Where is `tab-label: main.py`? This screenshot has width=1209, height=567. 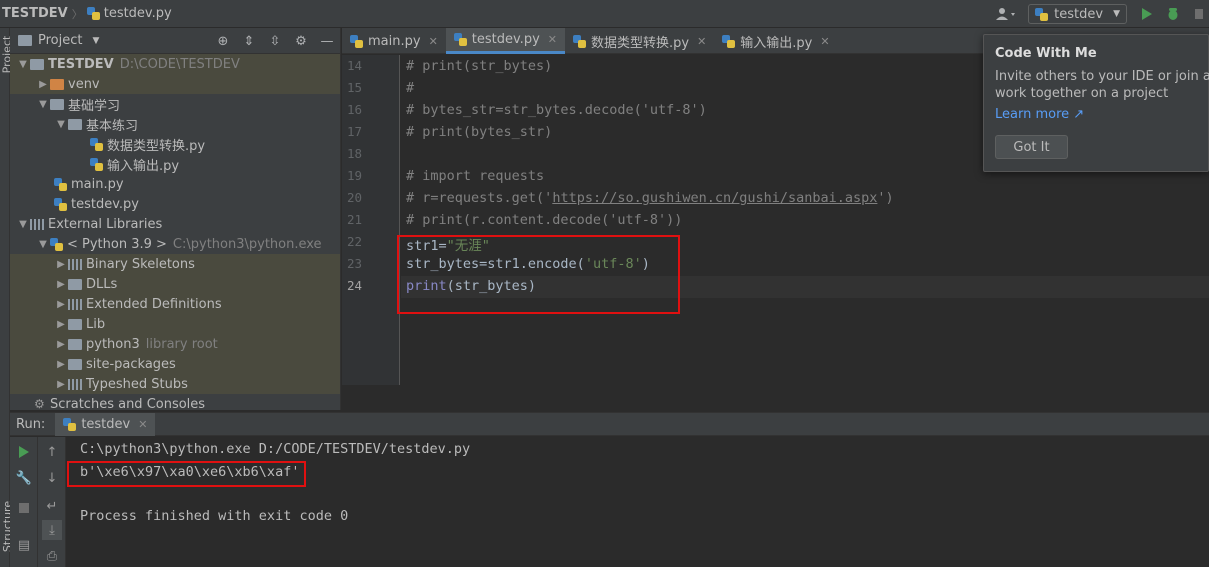 tab-label: main.py is located at coordinates (394, 41).